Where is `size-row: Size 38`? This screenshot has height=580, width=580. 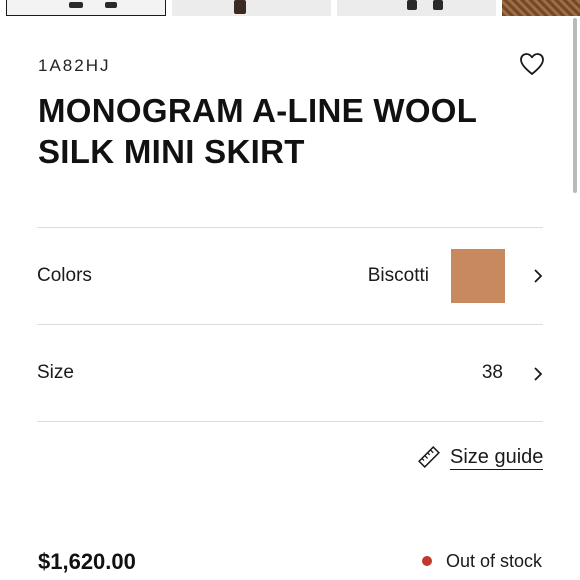
size-row: Size 38 is located at coordinates (290, 373).